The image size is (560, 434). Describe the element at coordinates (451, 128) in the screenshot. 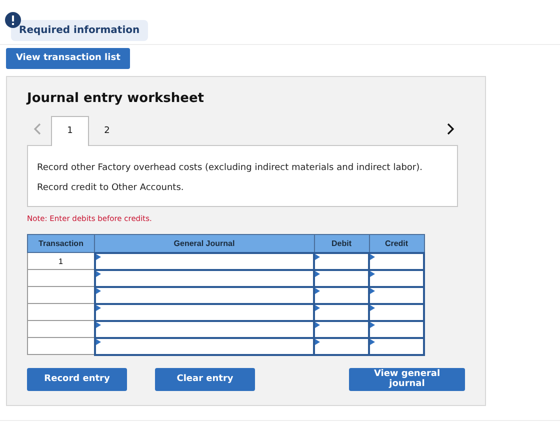

I see `next-chevron-icon` at that location.